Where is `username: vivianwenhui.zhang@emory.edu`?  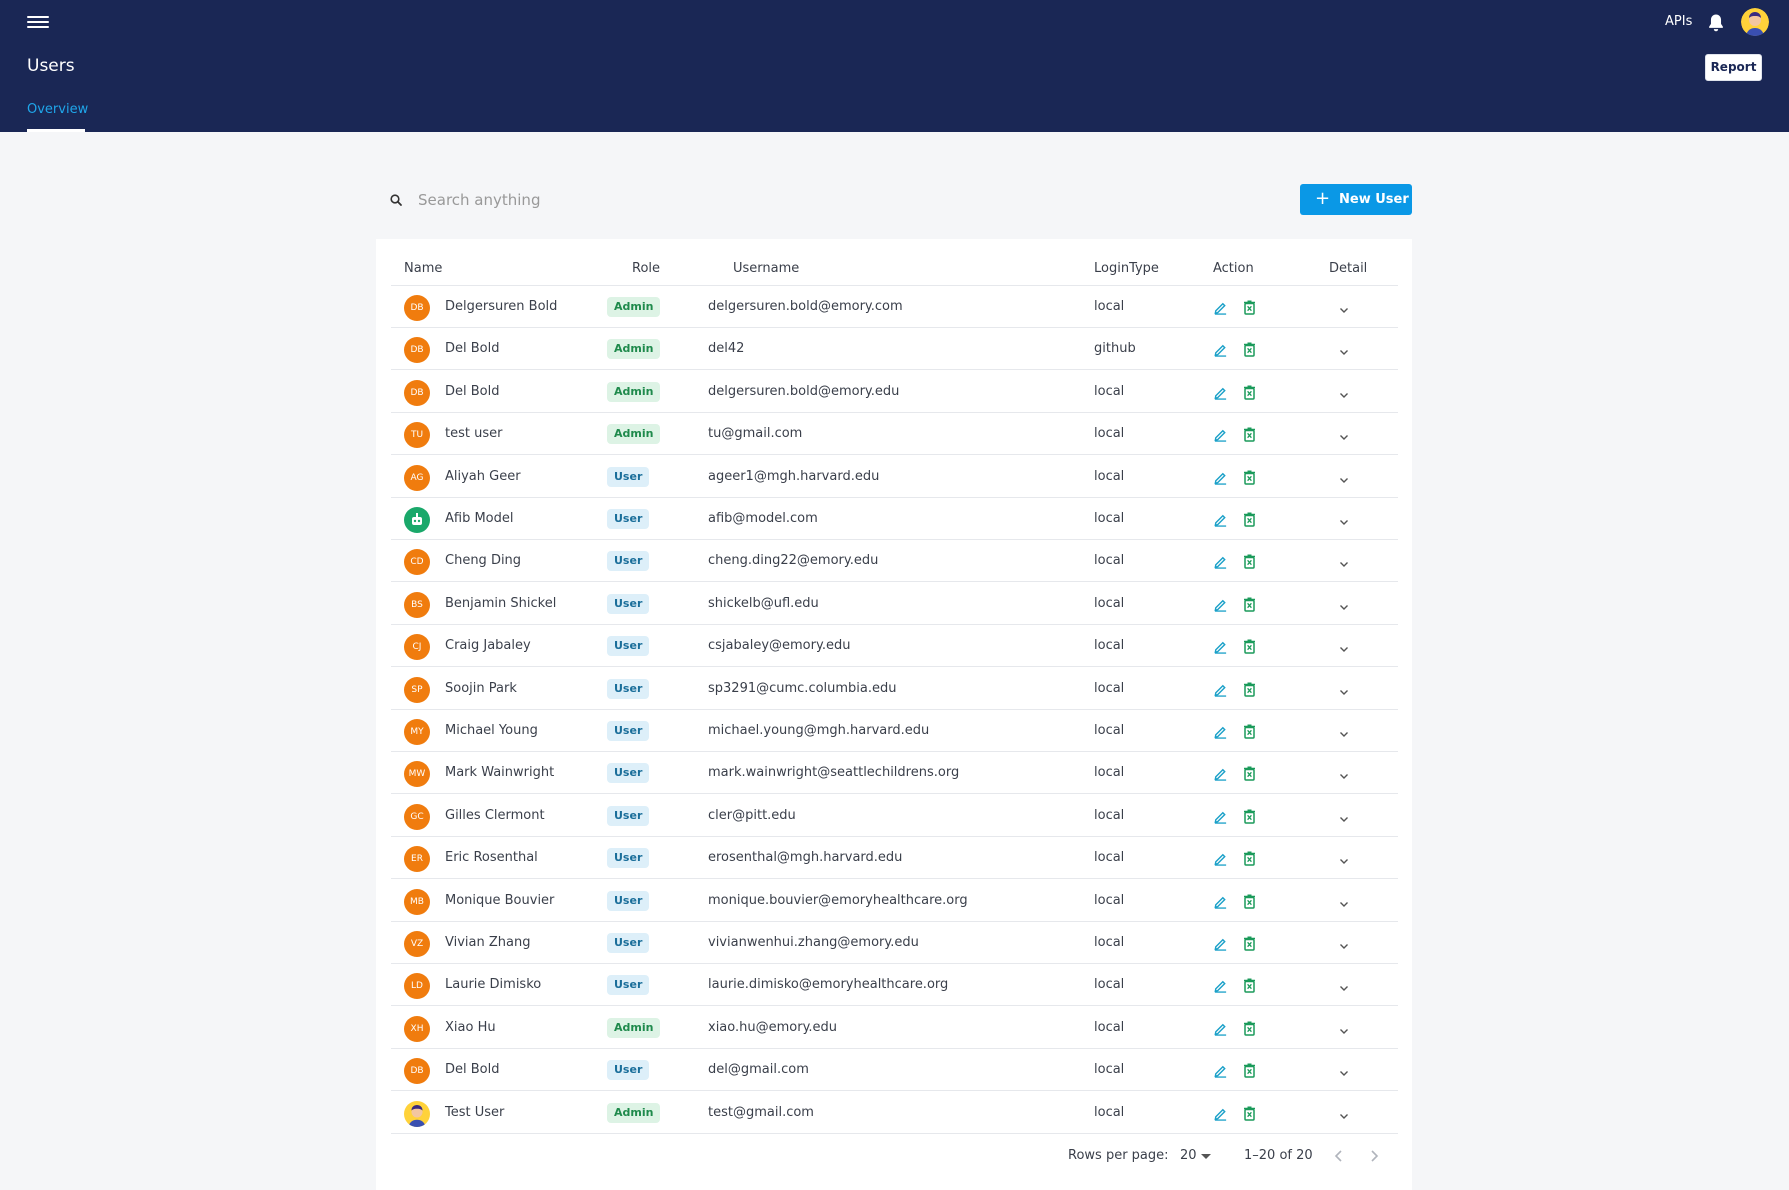 username: vivianwenhui.zhang@emory.edu is located at coordinates (813, 942).